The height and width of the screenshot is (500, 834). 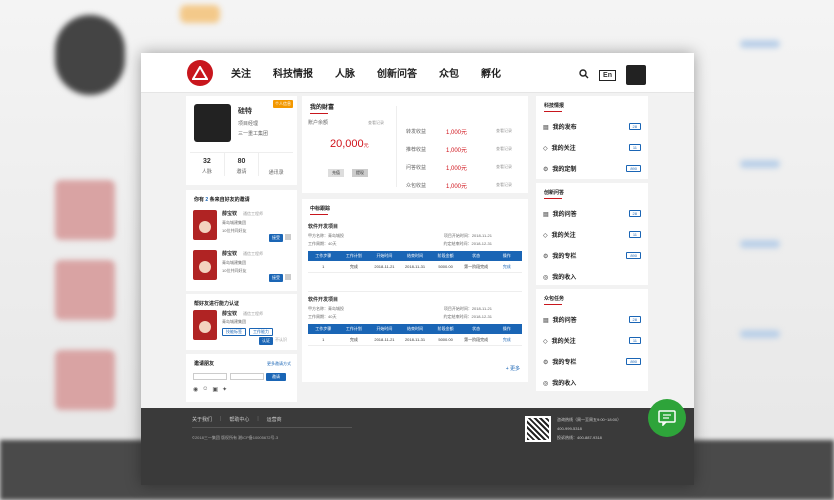 What do you see at coordinates (210, 376) in the screenshot?
I see `invite-input` at bounding box center [210, 376].